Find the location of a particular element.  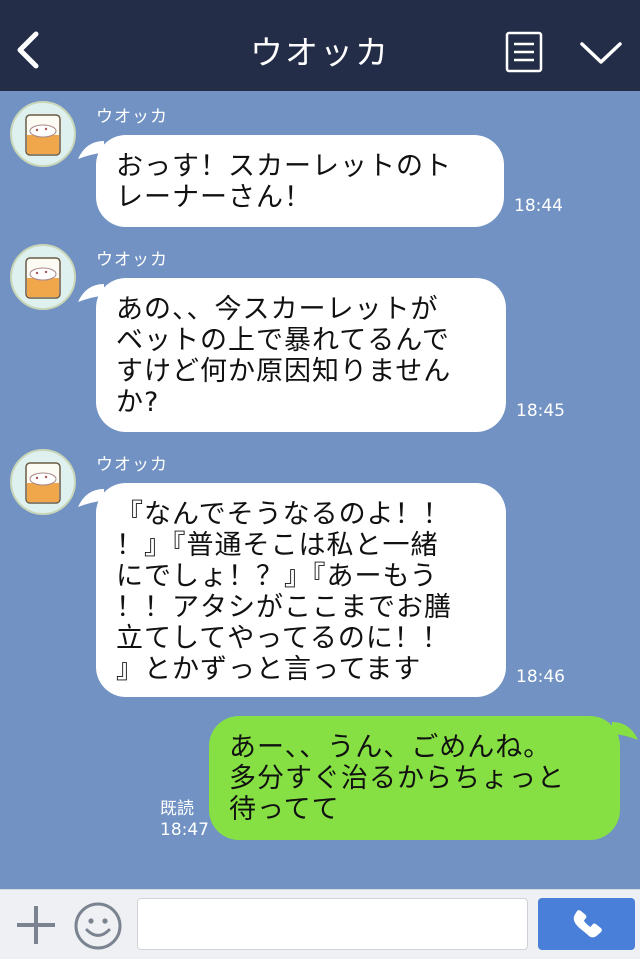

emoji-button is located at coordinates (98, 926).